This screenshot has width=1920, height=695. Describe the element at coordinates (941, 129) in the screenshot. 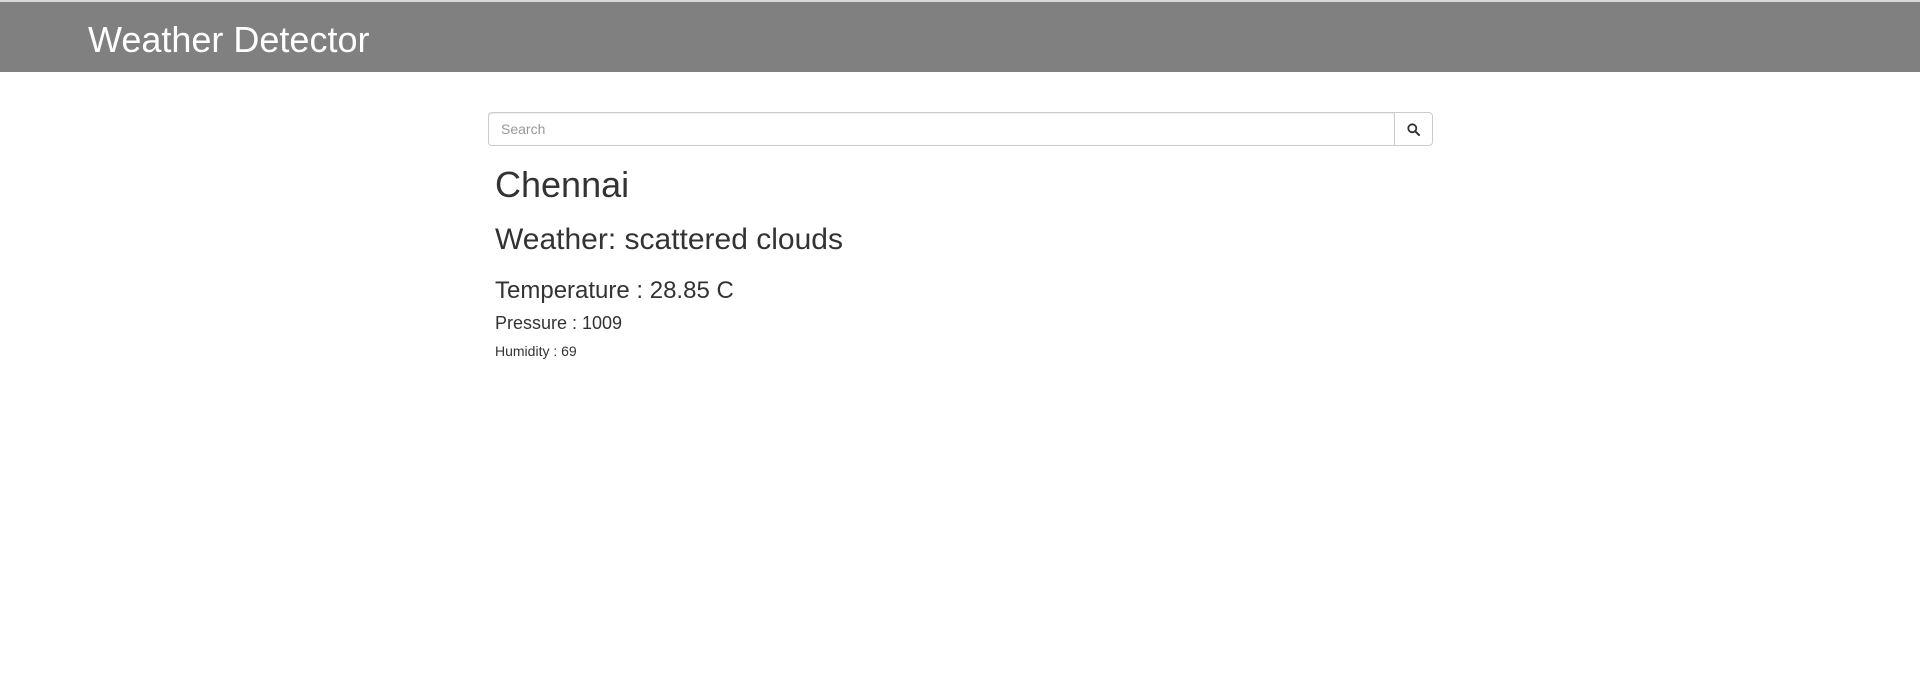

I see `search-input` at that location.